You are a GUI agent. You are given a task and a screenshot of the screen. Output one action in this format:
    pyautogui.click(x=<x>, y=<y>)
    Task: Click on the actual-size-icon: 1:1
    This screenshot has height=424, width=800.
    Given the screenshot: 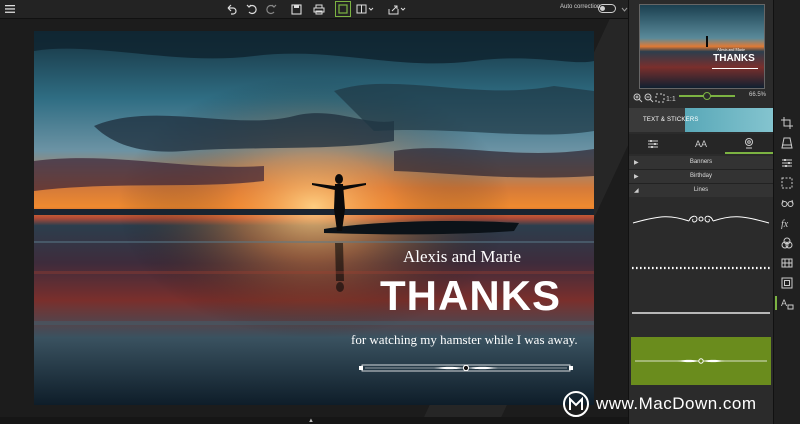 What is the action you would take?
    pyautogui.click(x=671, y=99)
    